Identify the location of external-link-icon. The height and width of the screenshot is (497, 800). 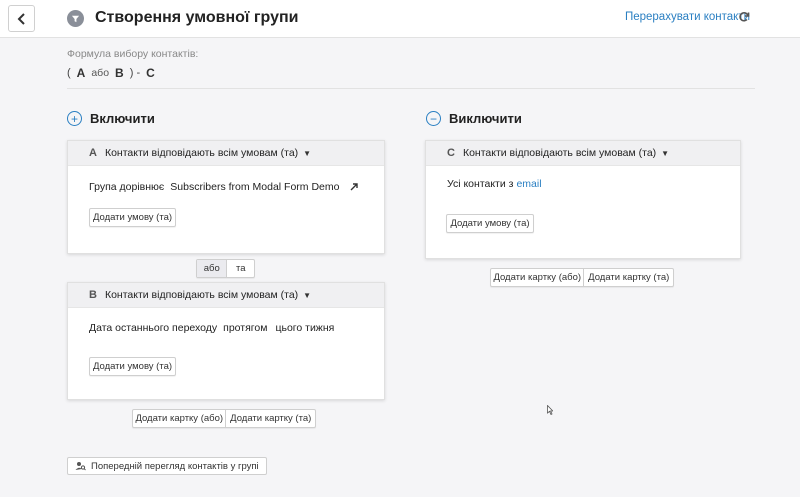
(354, 187).